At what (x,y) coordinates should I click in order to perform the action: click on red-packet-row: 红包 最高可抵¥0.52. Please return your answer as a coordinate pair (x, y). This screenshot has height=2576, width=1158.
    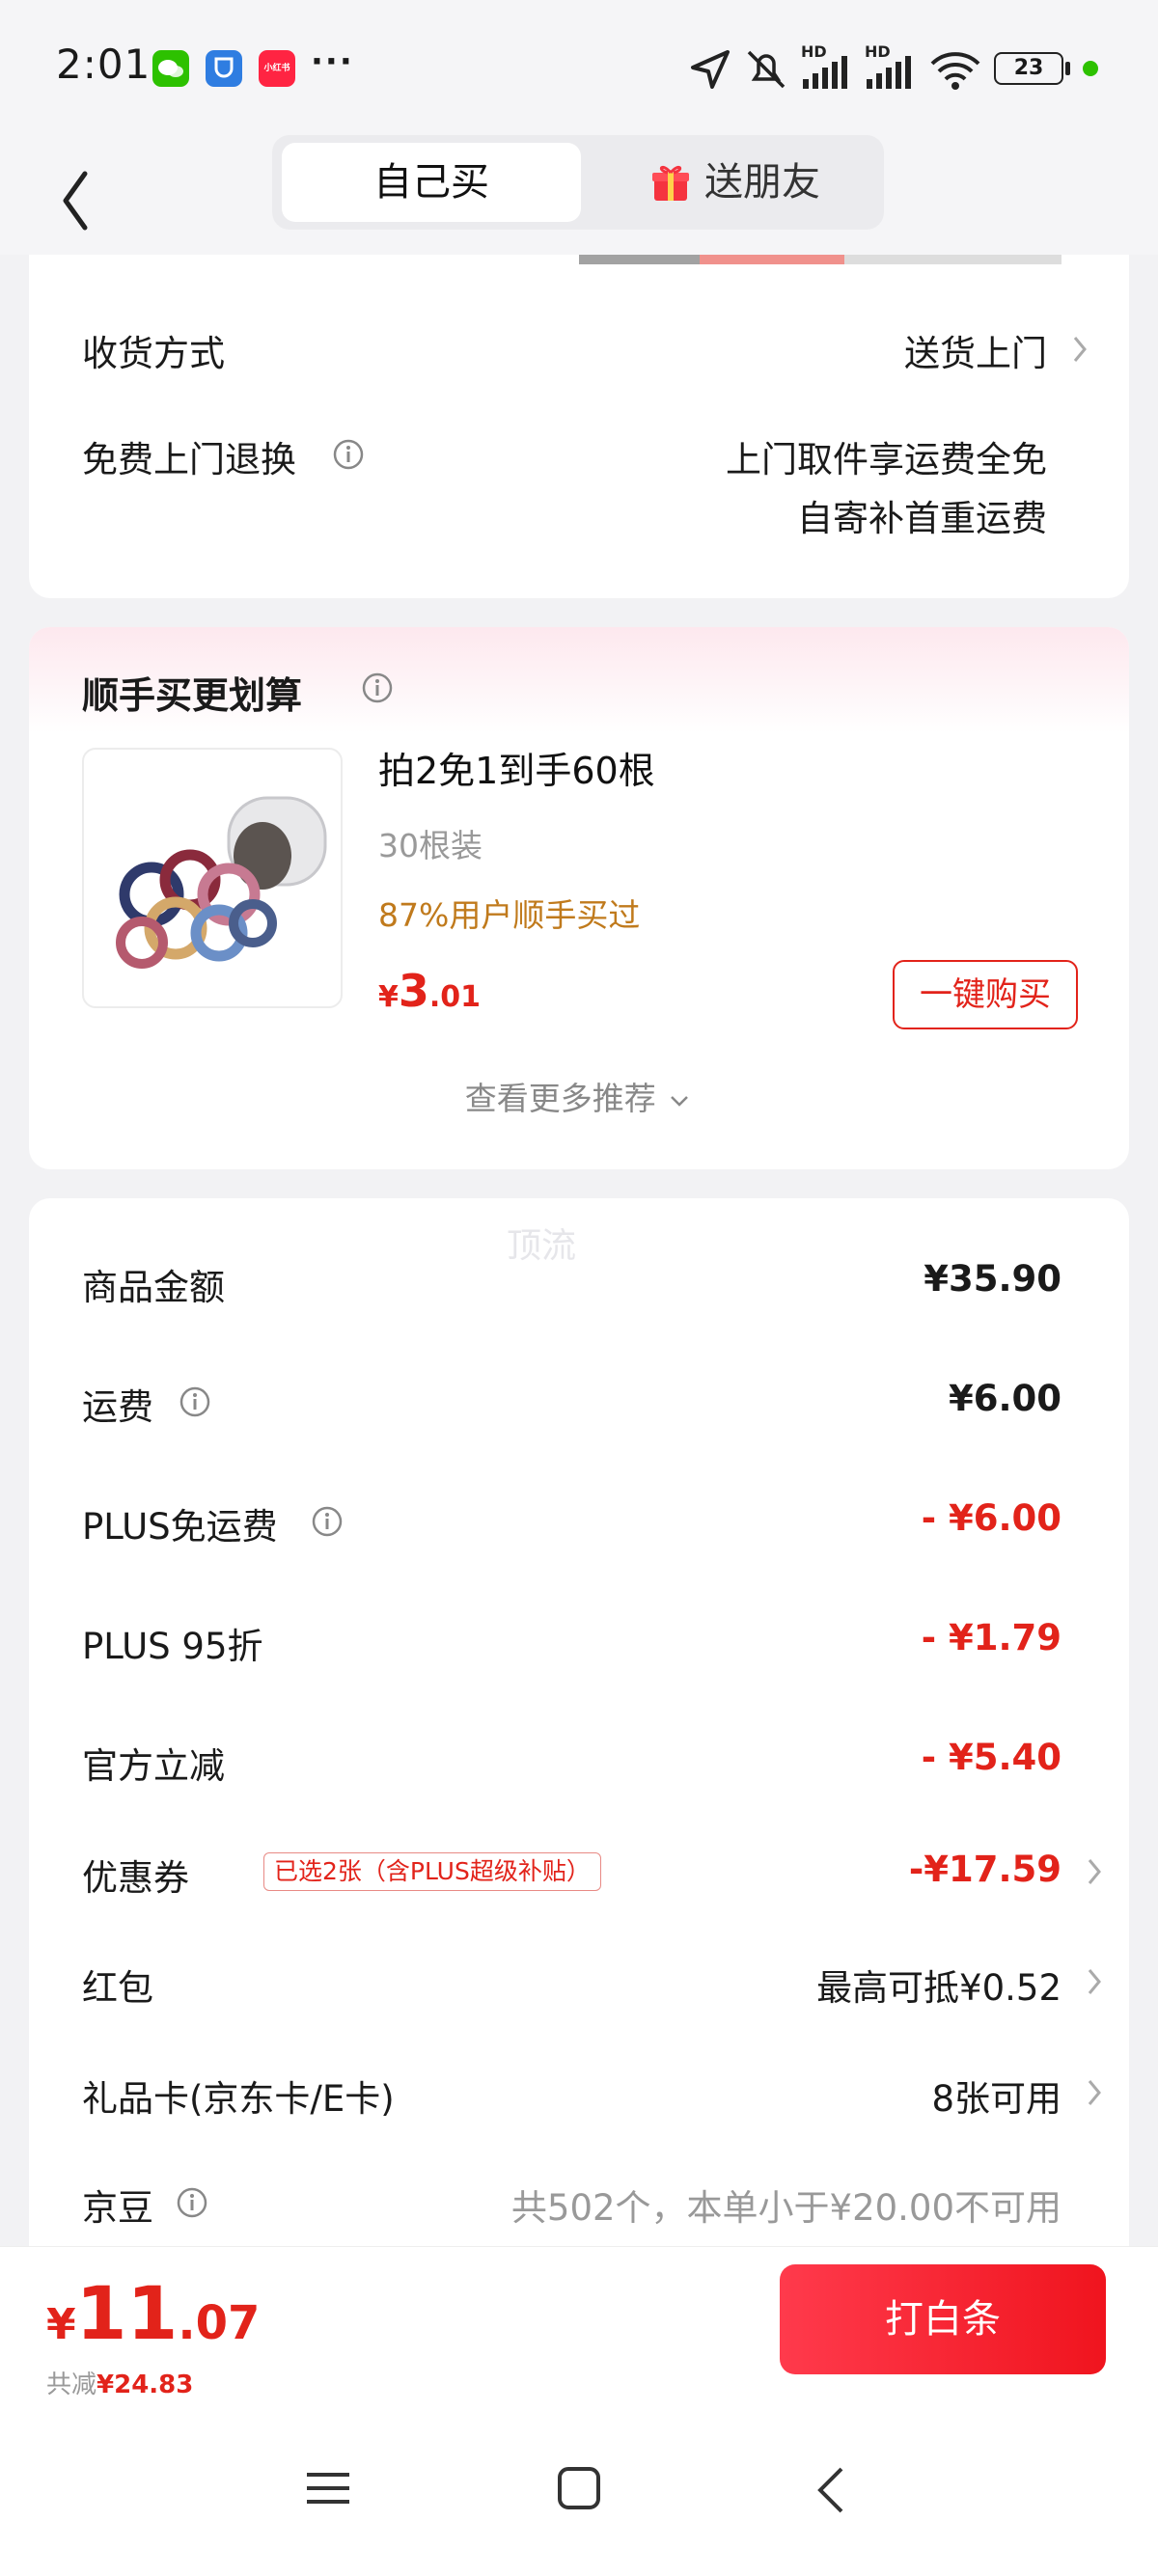
    Looking at the image, I should click on (591, 1984).